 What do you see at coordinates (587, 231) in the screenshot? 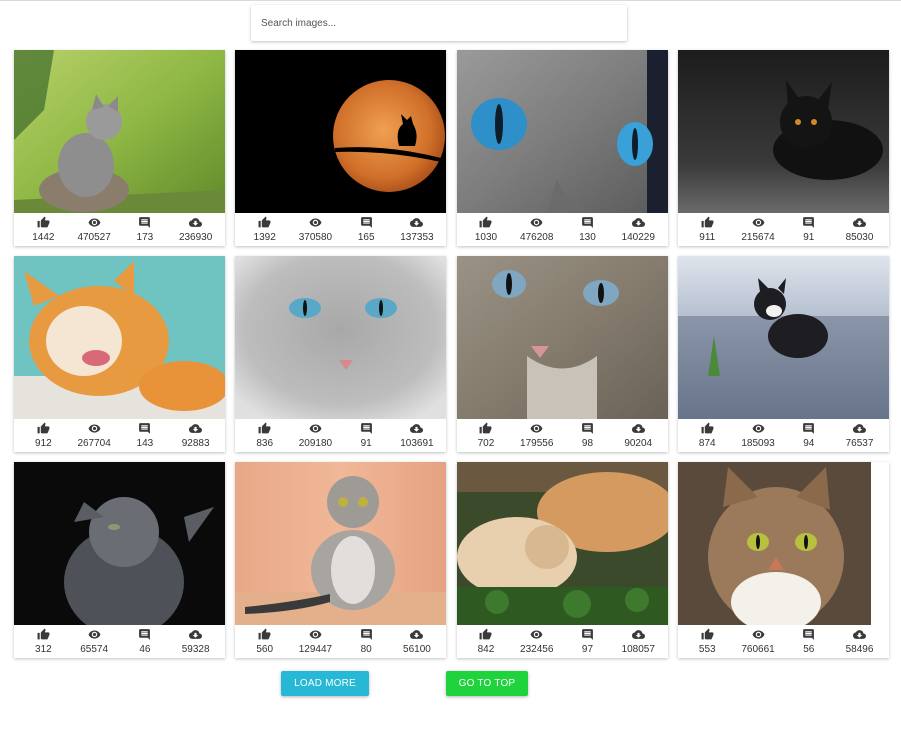
I see `comments-stat: 130` at bounding box center [587, 231].